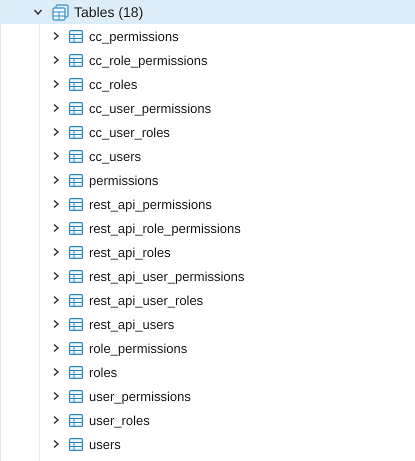  Describe the element at coordinates (109, 12) in the screenshot. I see `node-label: Tables (18)` at that location.